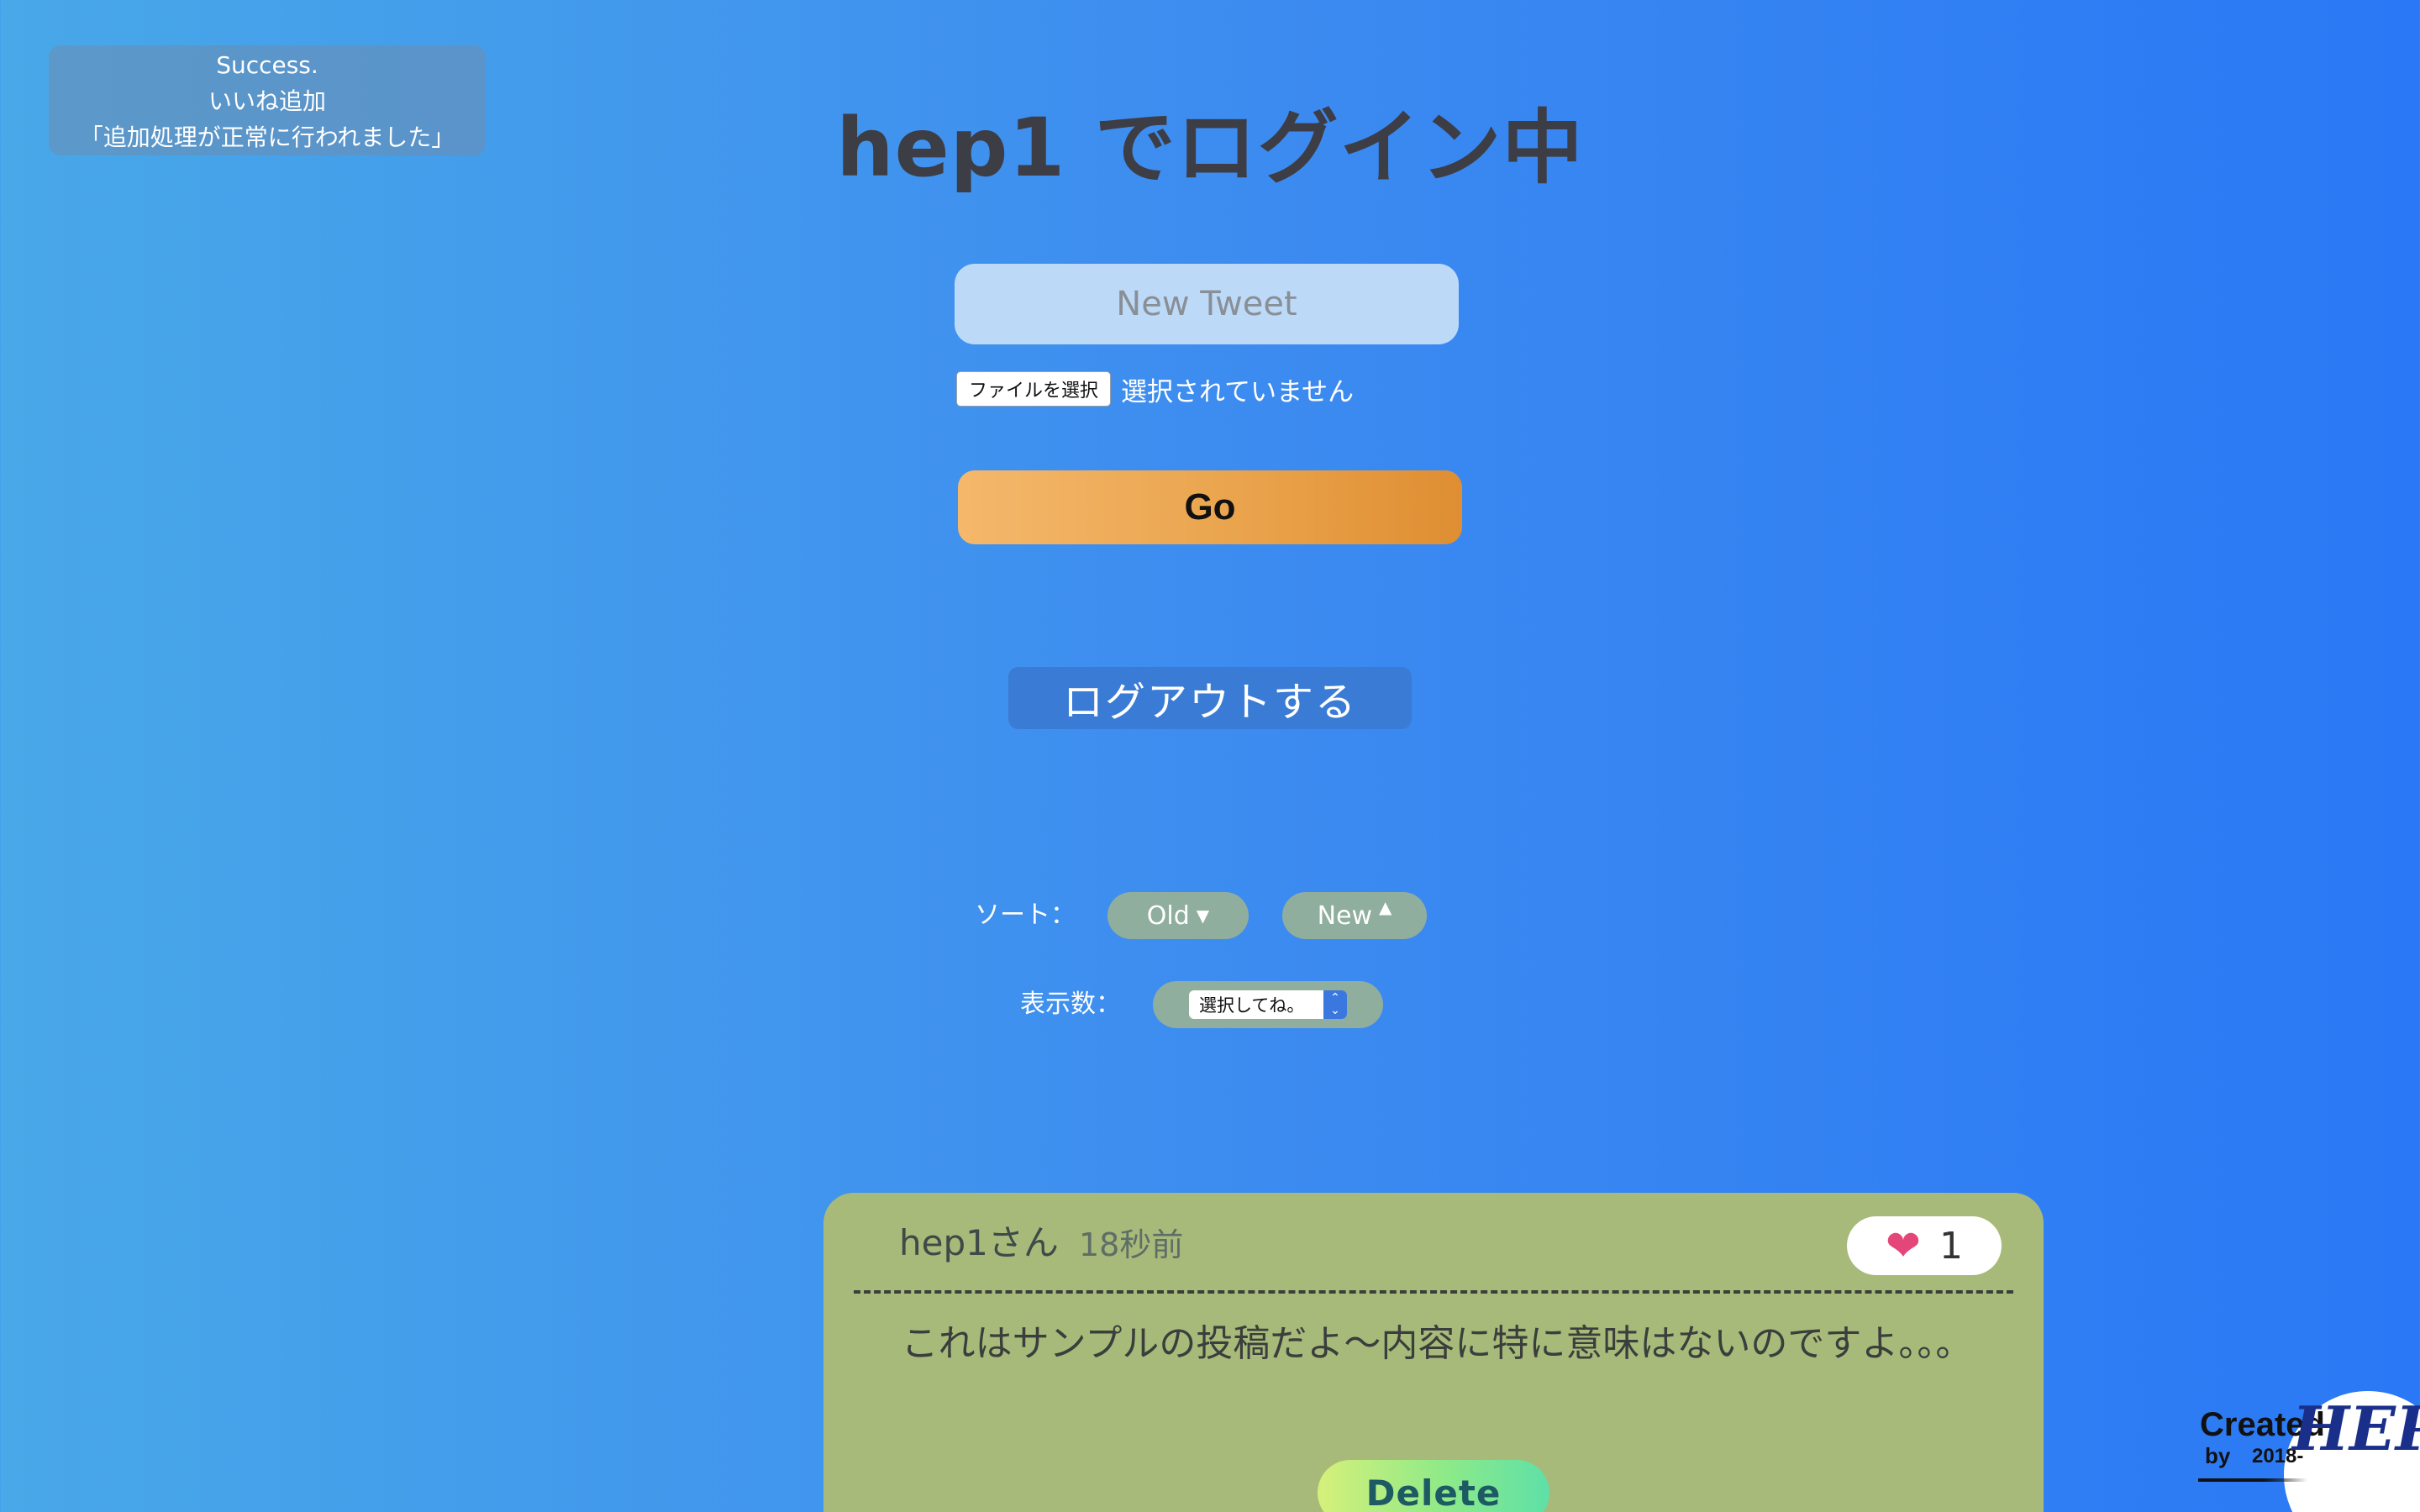 The image size is (2420, 1512). Describe the element at coordinates (1025, 915) in the screenshot. I see `sort-label: ソート：` at that location.